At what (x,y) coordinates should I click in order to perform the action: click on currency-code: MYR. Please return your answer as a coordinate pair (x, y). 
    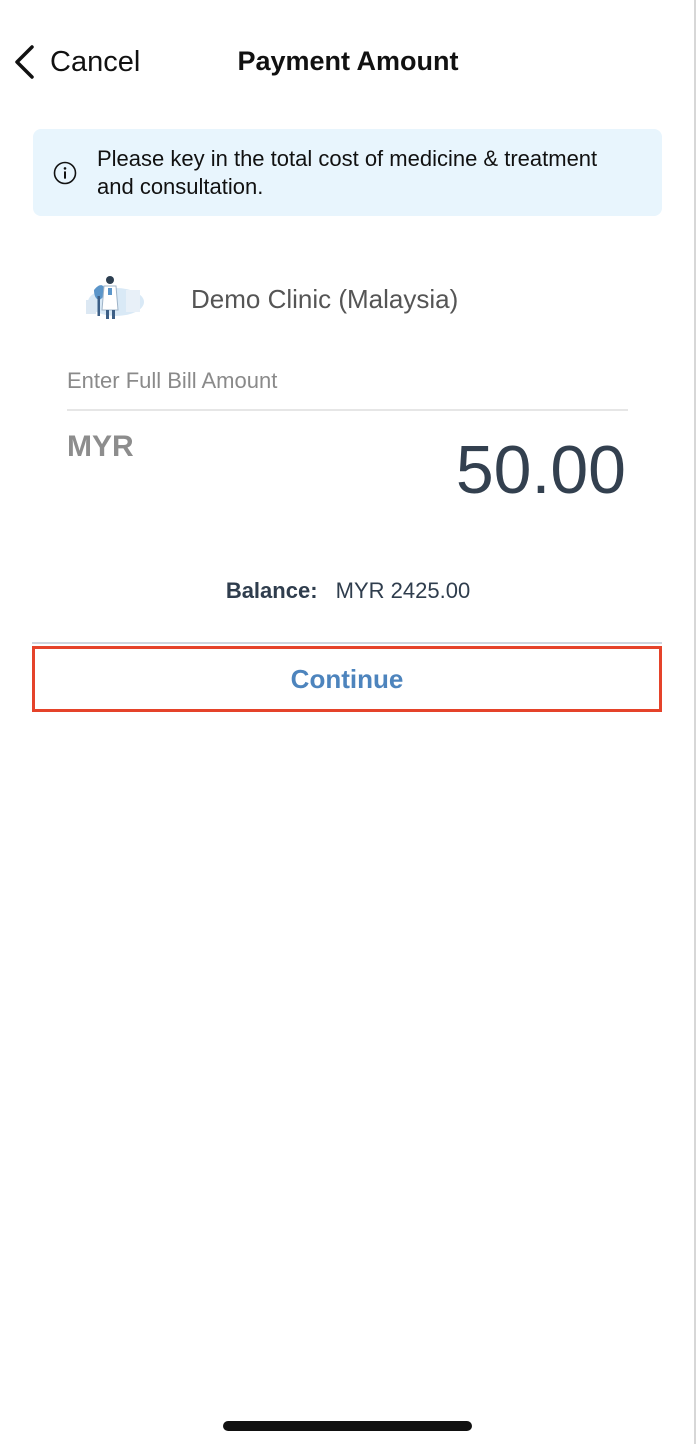
    Looking at the image, I should click on (100, 446).